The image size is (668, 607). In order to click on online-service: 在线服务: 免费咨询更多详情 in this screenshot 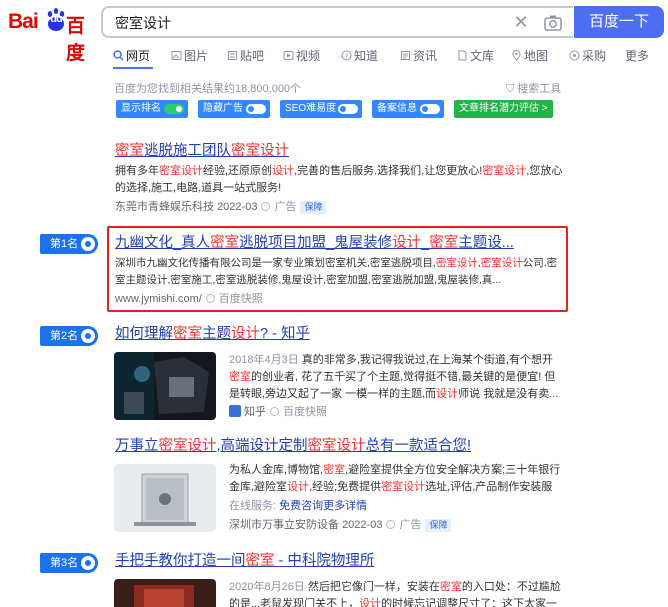, I will do `click(298, 506)`.